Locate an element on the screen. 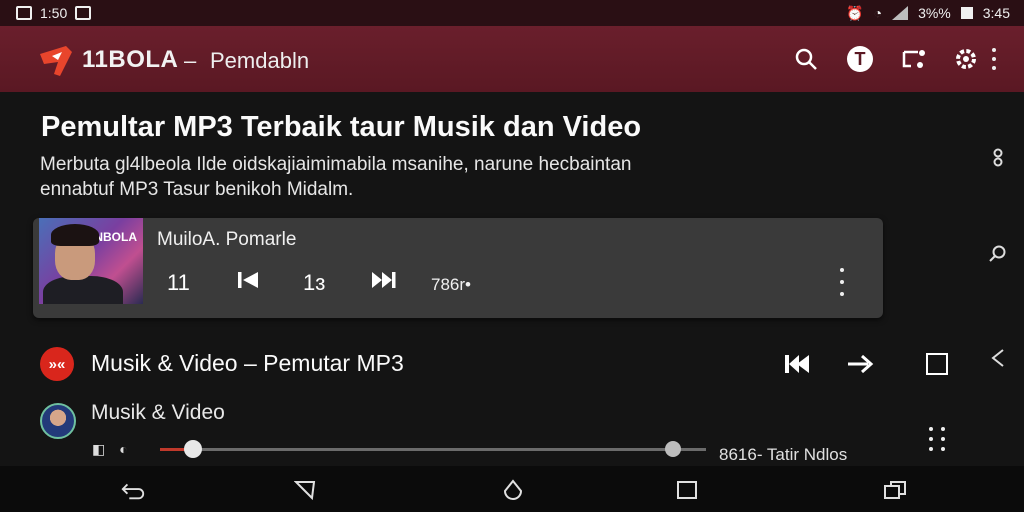 This screenshot has width=1024, height=512. progress-label: 8616- Tatir Ndlos is located at coordinates (783, 454).